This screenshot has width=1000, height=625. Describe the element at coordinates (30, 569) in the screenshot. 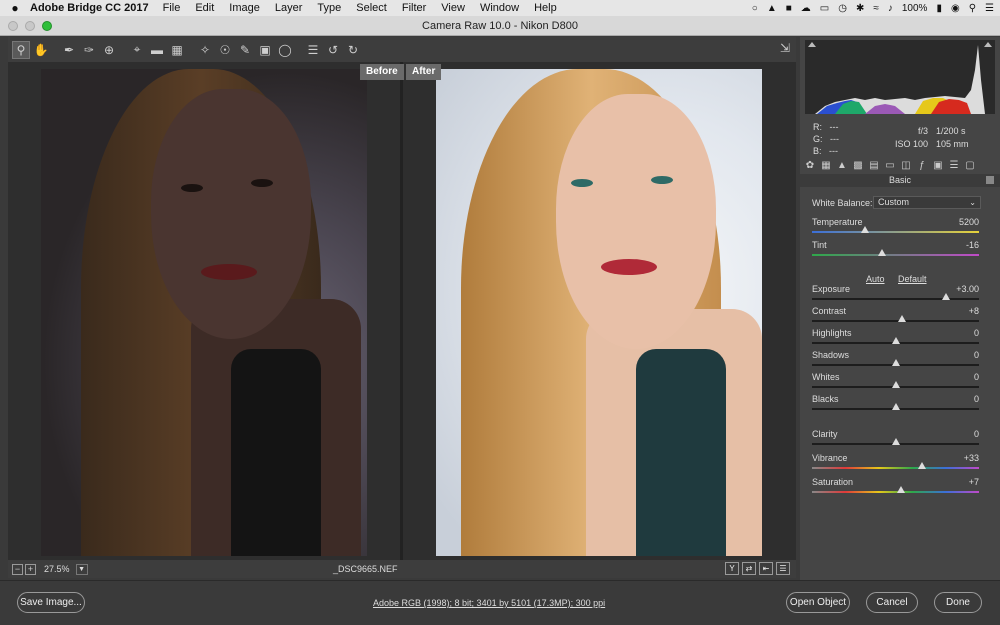

I see `zoom-in-button: +` at that location.